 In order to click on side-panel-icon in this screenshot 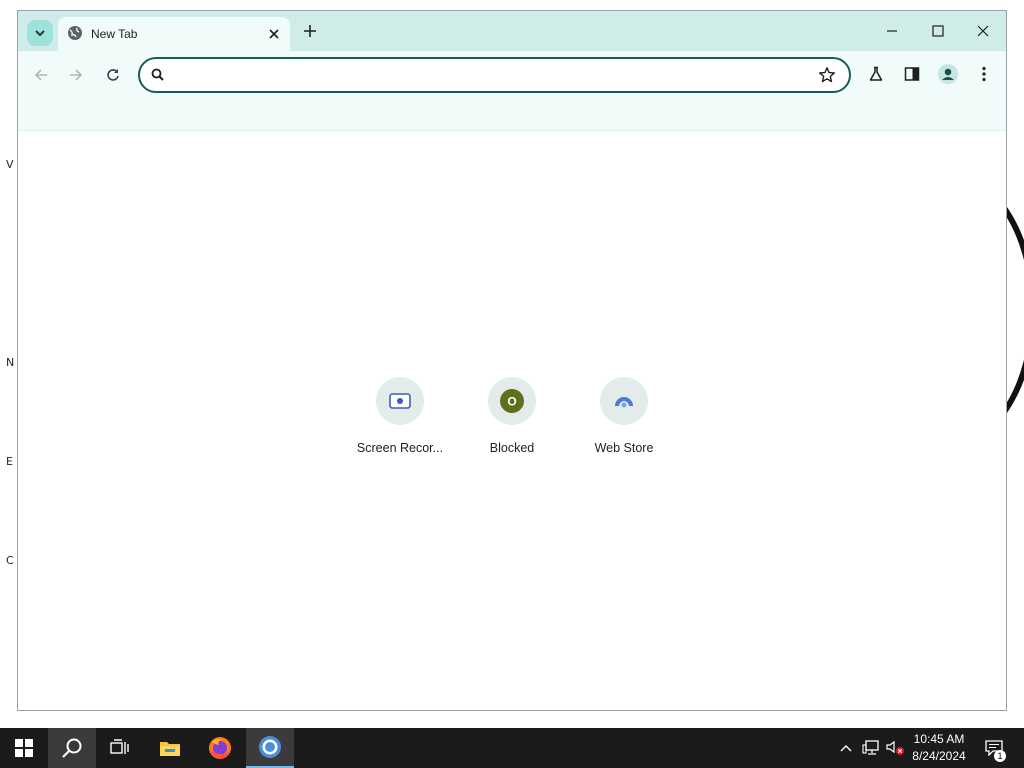, I will do `click(912, 74)`.